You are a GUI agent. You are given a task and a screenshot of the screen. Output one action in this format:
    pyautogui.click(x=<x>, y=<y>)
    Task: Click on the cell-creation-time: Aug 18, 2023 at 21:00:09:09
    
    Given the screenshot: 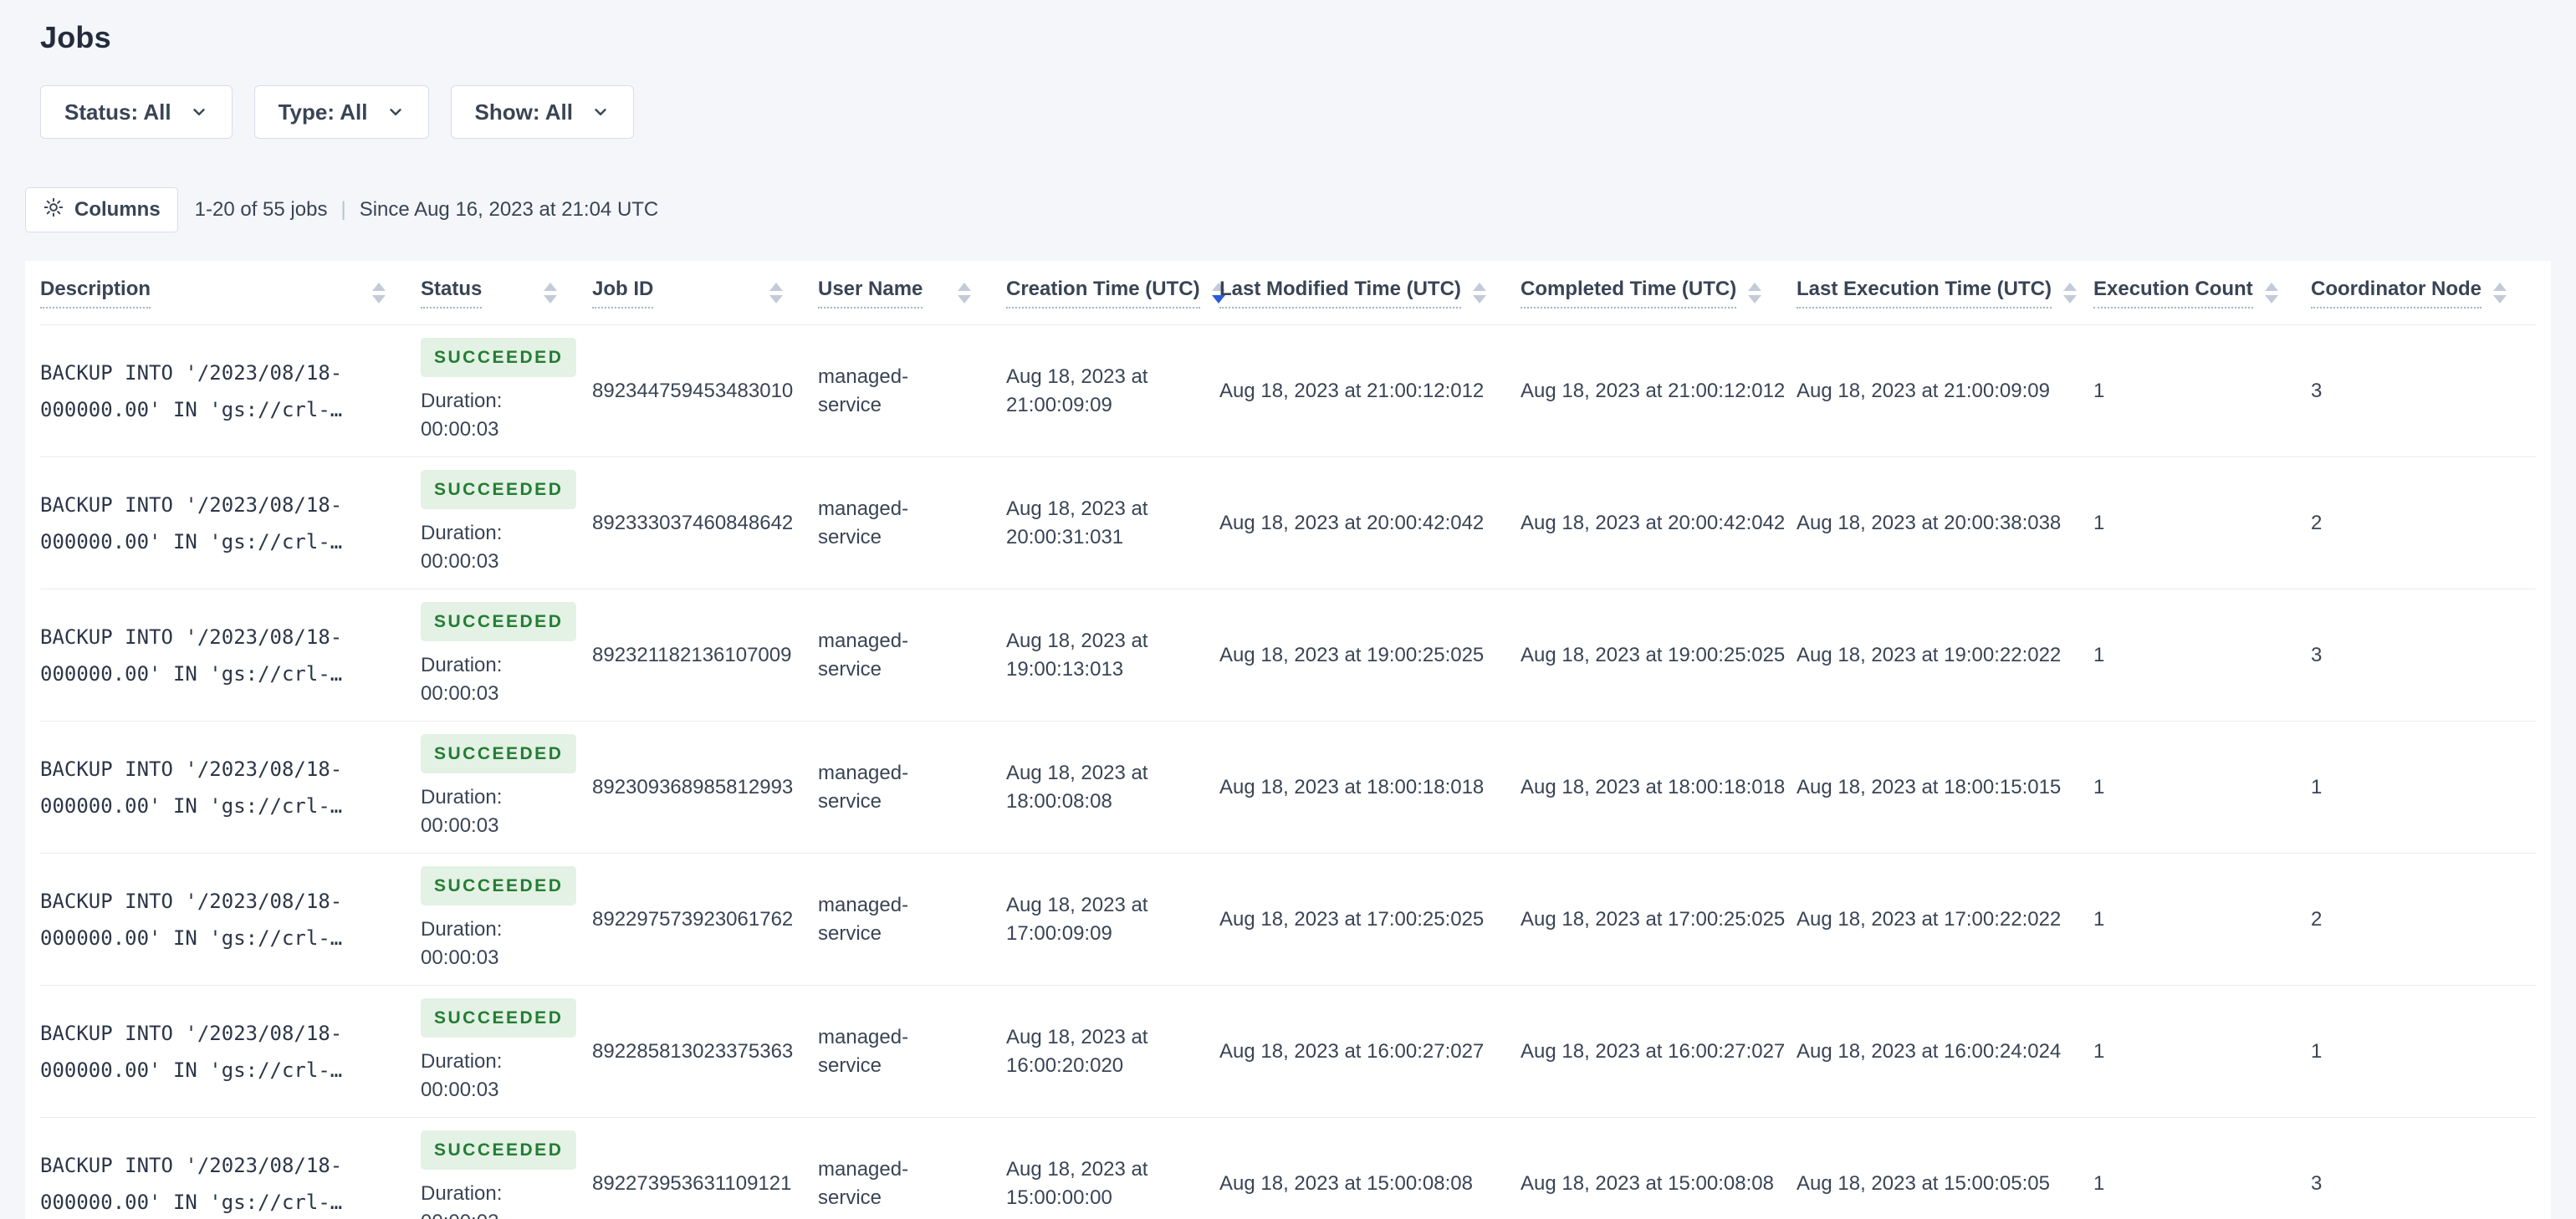 What is the action you would take?
    pyautogui.click(x=1112, y=391)
    